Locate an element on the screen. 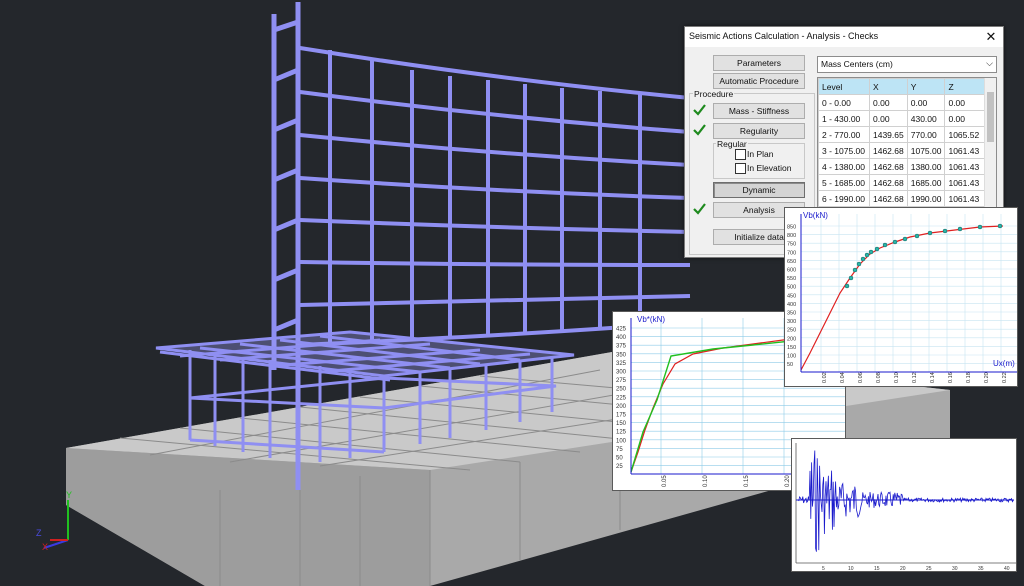 The width and height of the screenshot is (1024, 586). y-tick-label: 425 is located at coordinates (621, 330).